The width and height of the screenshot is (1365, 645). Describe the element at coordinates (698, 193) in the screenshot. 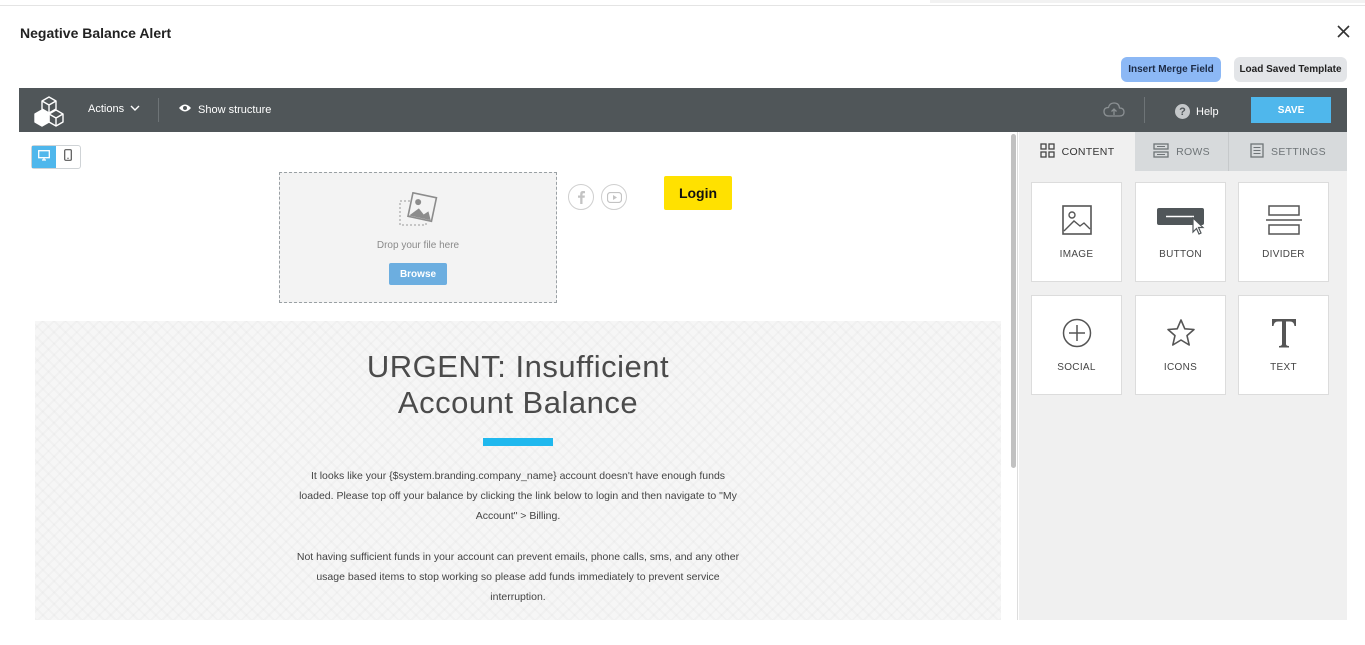

I see `login-button: Login` at that location.